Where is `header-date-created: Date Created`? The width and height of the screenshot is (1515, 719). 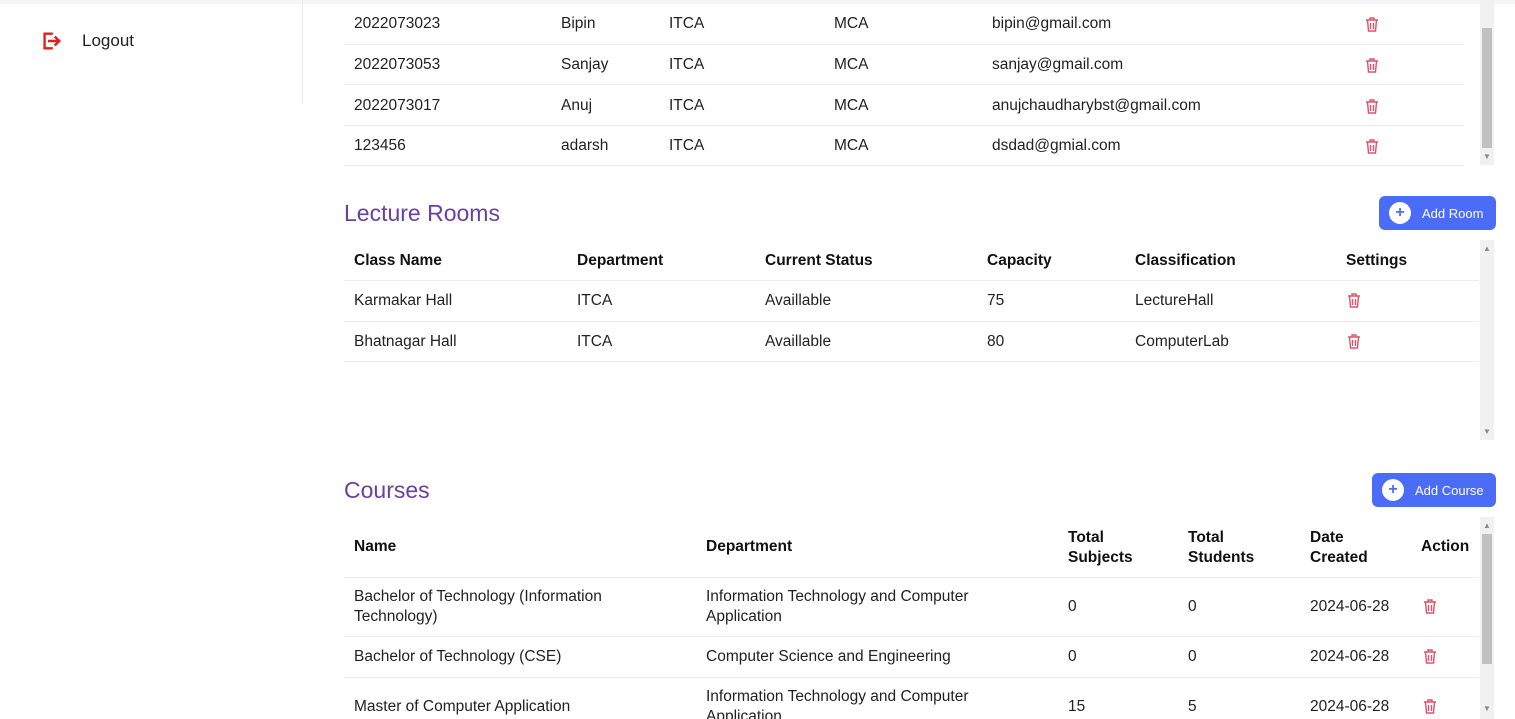
header-date-created: Date Created is located at coordinates (1339, 548).